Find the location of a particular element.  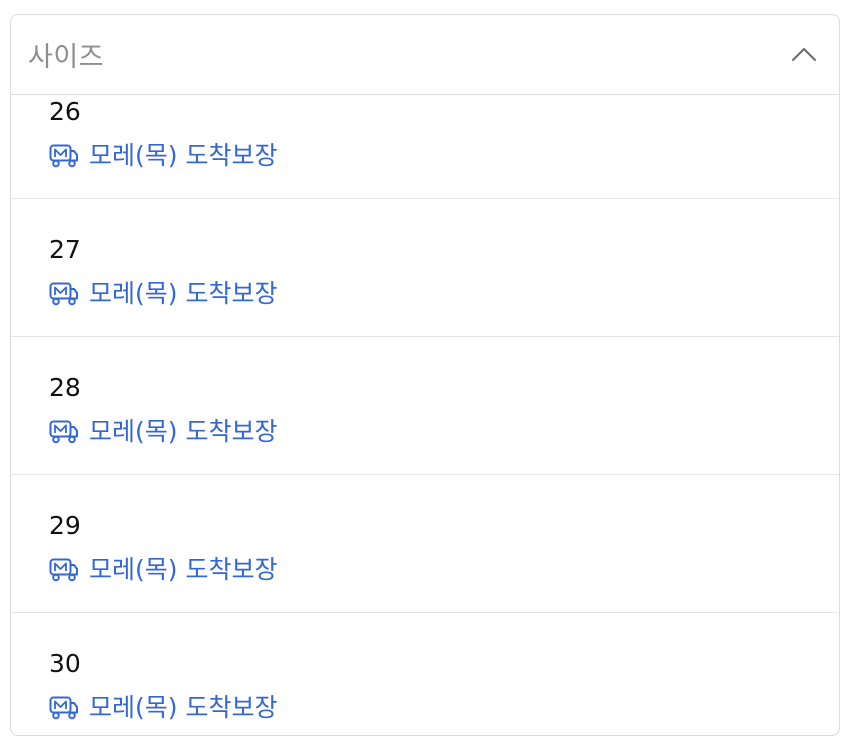

size-dropdown-header: 사이즈 is located at coordinates (425, 55).